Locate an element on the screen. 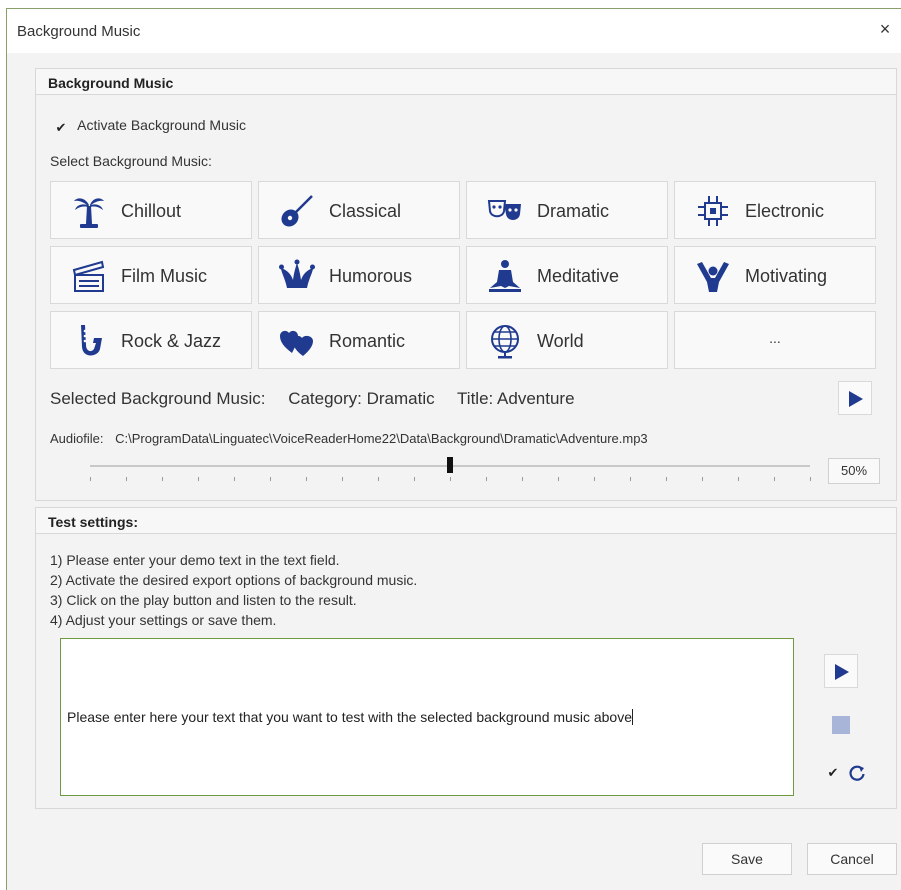  preview-play-button is located at coordinates (855, 398).